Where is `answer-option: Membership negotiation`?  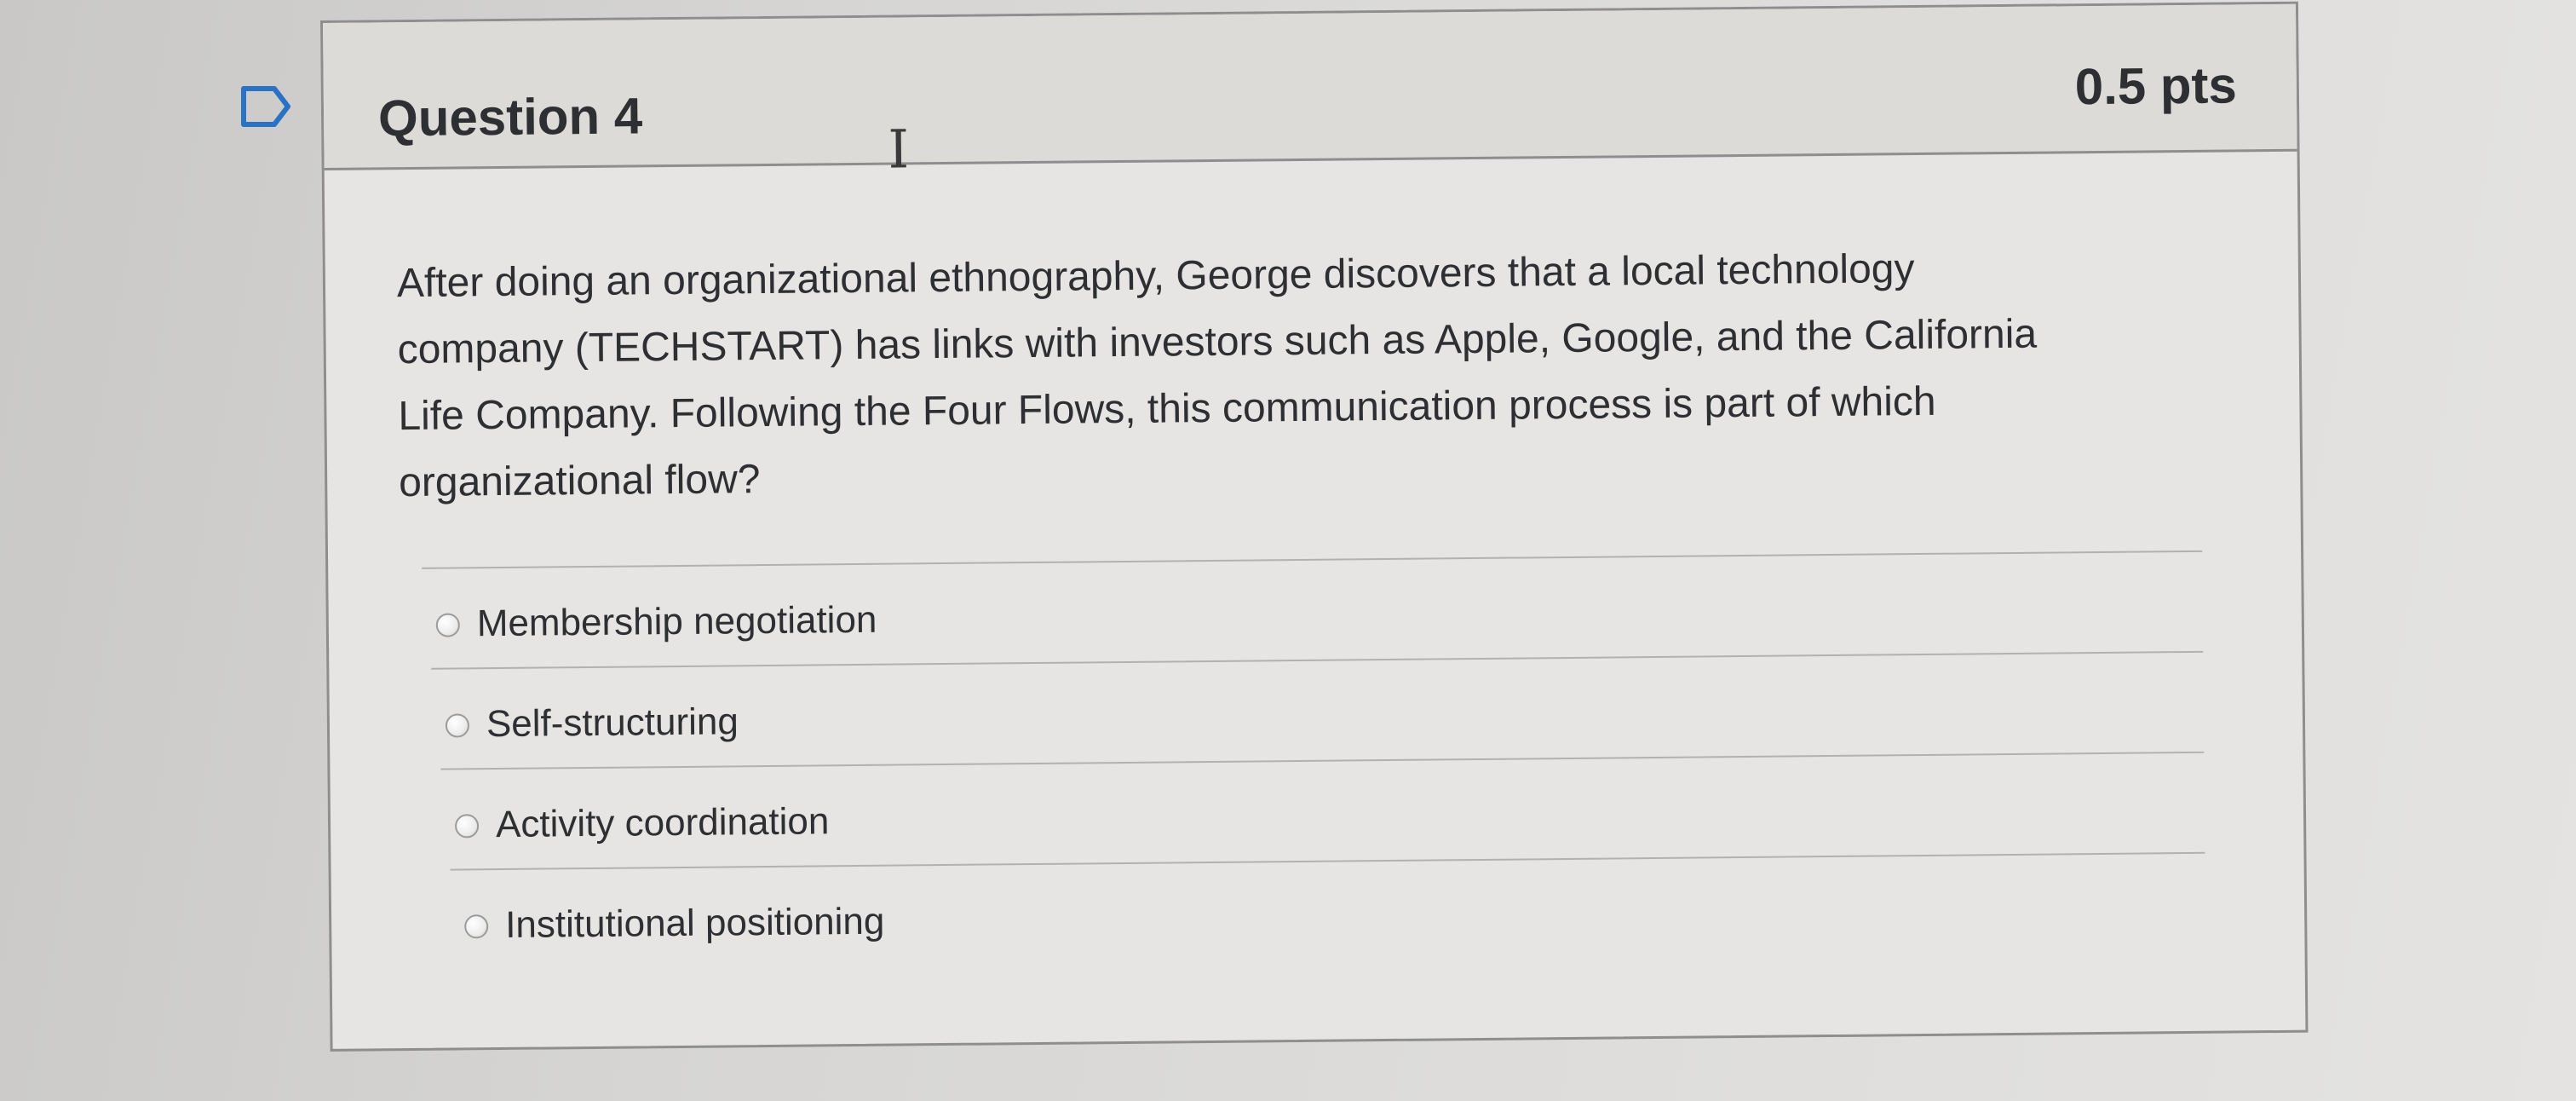 answer-option: Membership negotiation is located at coordinates (1313, 609).